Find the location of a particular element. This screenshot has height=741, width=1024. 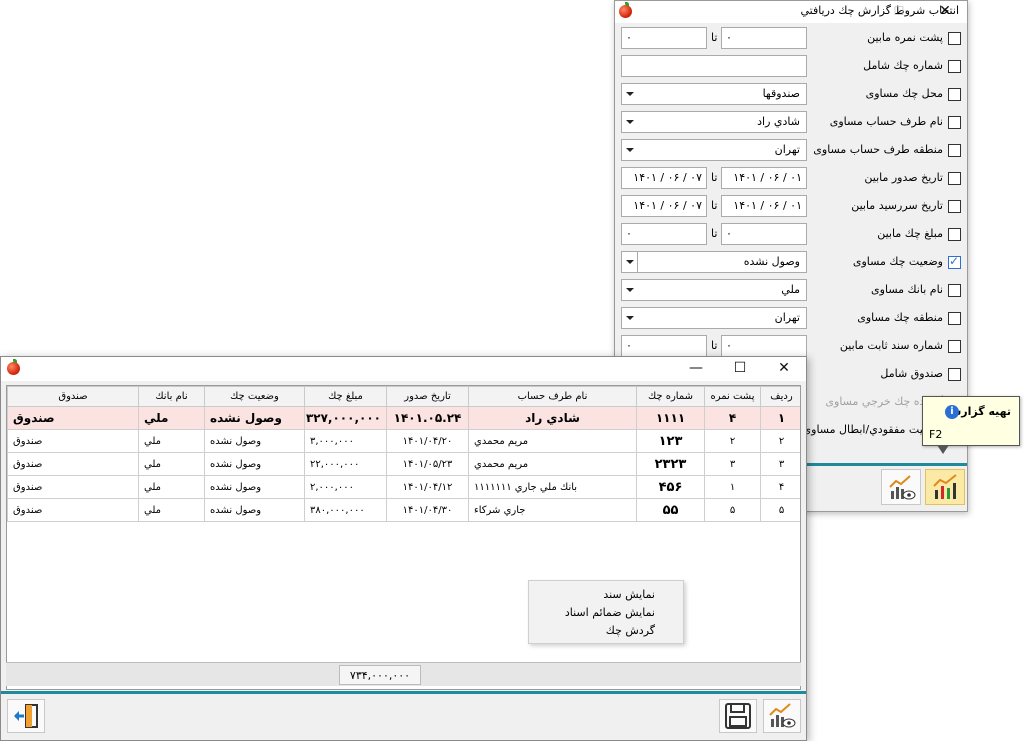

column-header-check-number: شماره چك is located at coordinates (670, 396).